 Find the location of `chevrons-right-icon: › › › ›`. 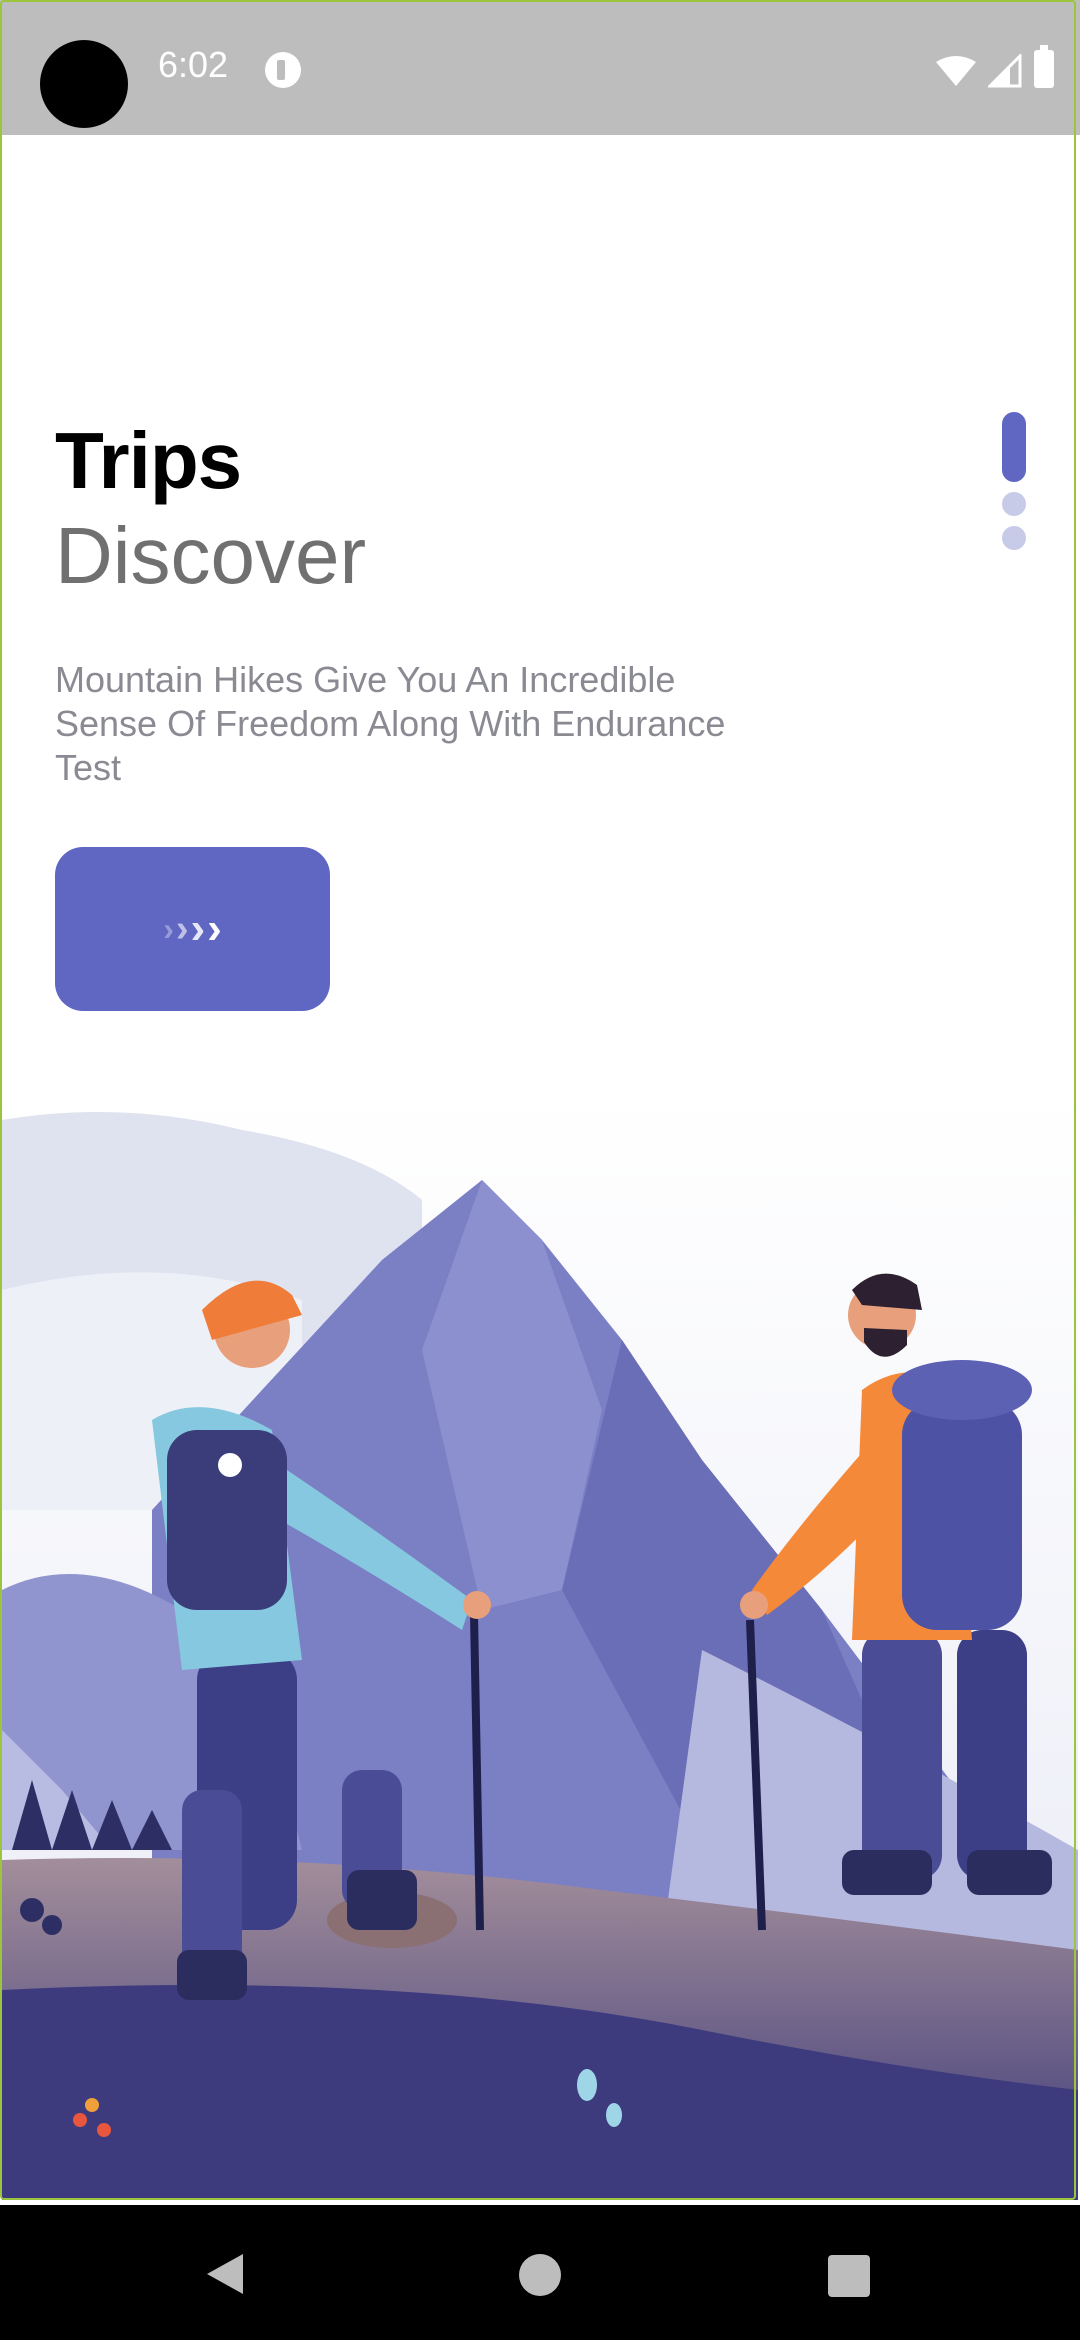

chevrons-right-icon: › › › › is located at coordinates (192, 928).